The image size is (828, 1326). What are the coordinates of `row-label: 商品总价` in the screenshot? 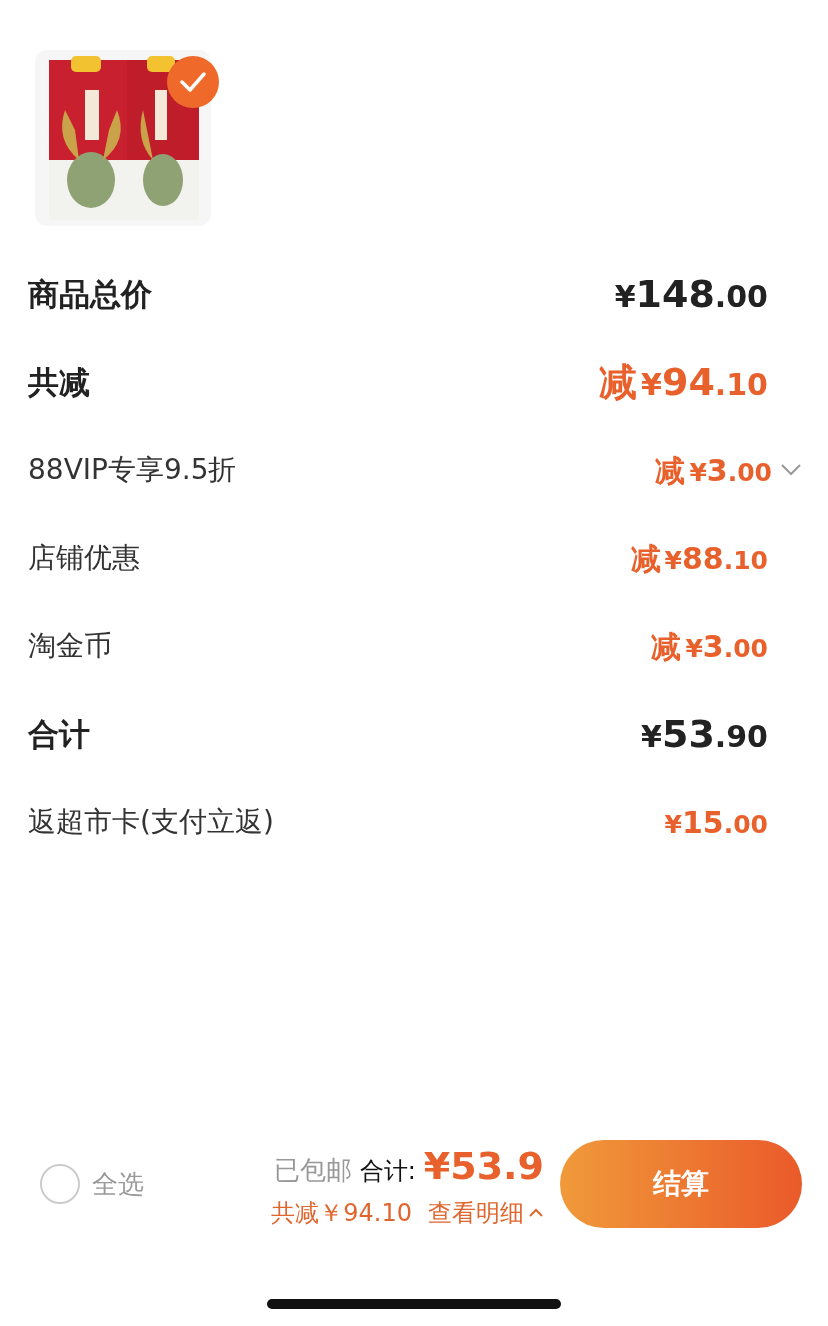 It's located at (90, 294).